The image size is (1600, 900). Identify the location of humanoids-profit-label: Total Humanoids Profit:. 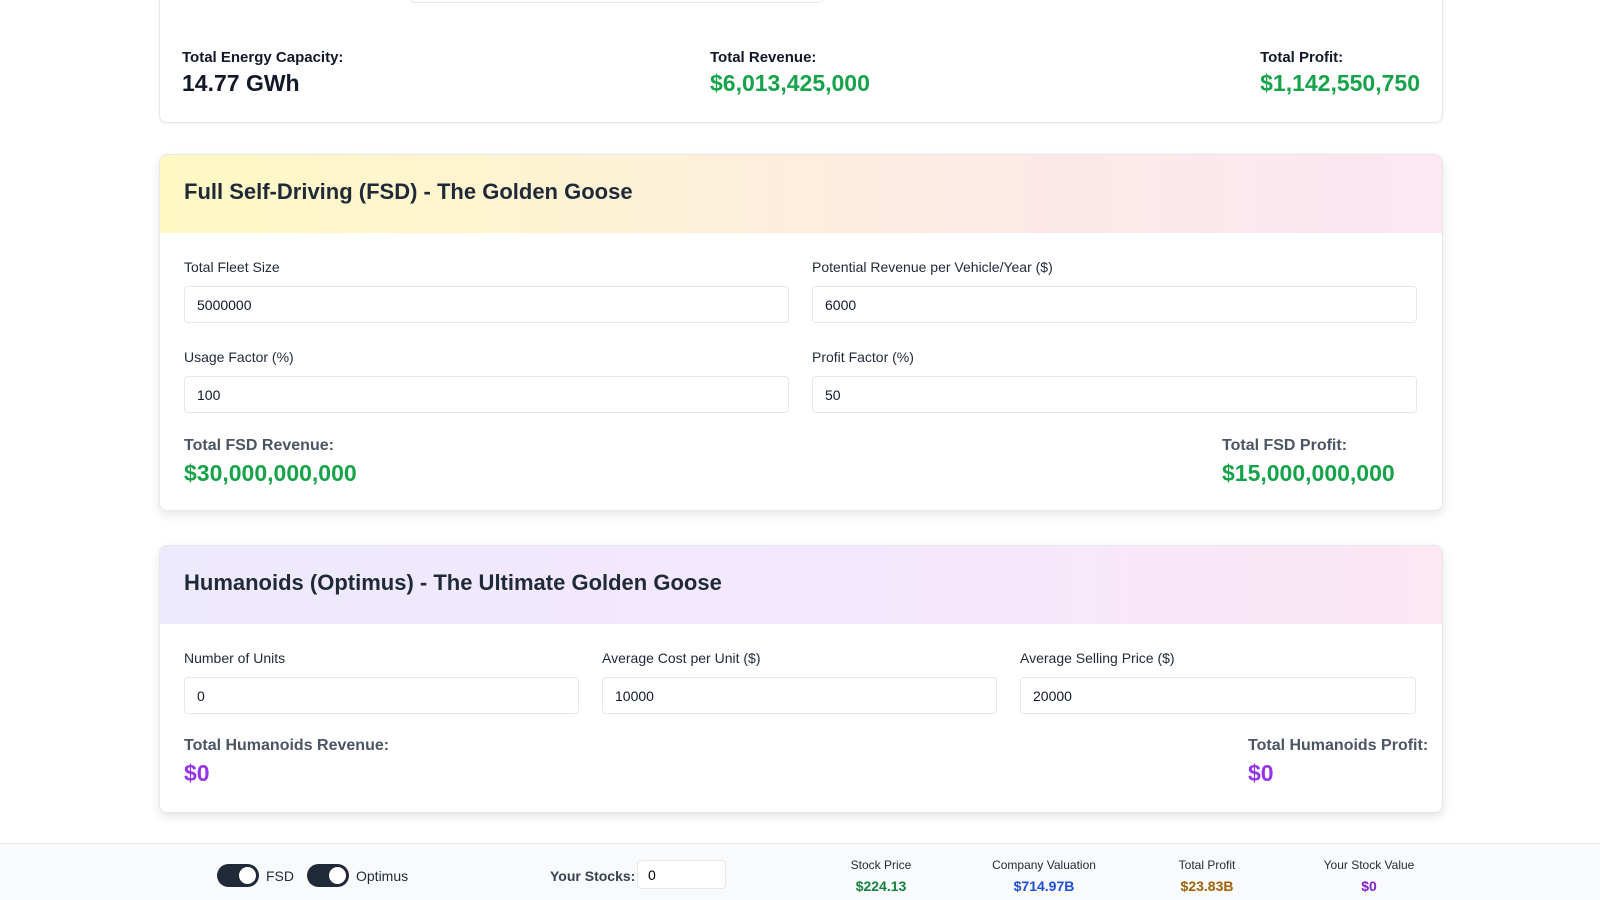
(1338, 745).